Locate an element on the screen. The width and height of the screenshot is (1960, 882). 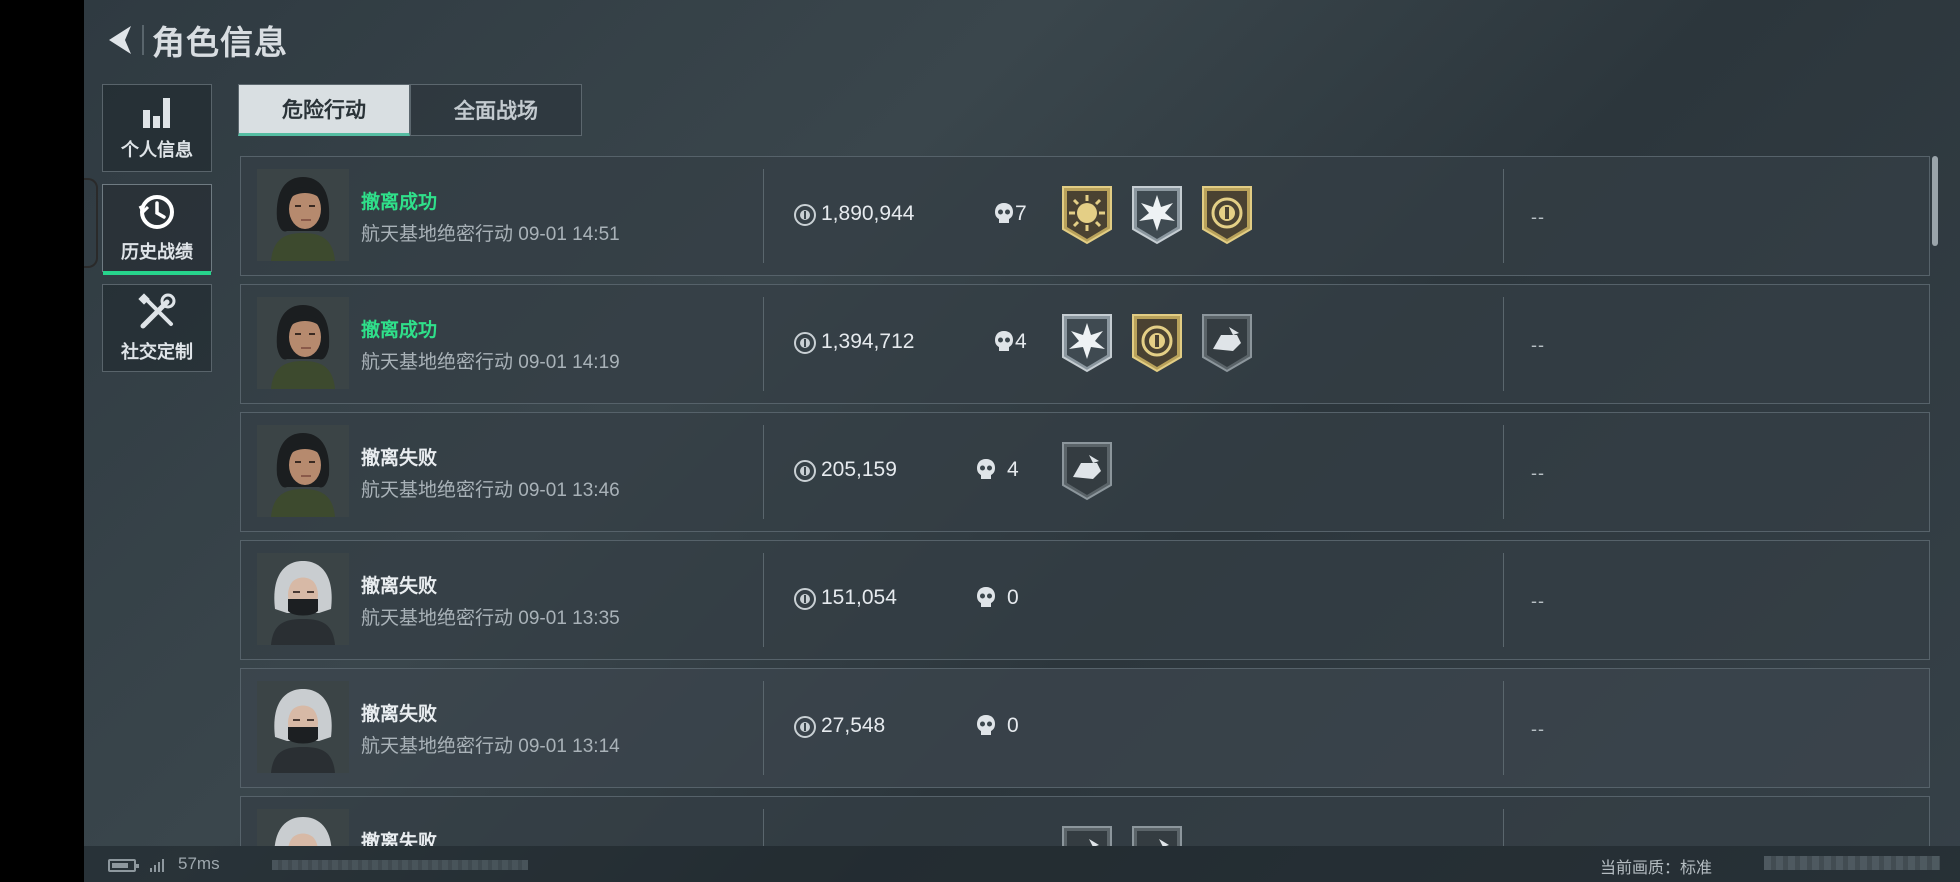
match-time: 09-01 14:19 is located at coordinates (569, 362).